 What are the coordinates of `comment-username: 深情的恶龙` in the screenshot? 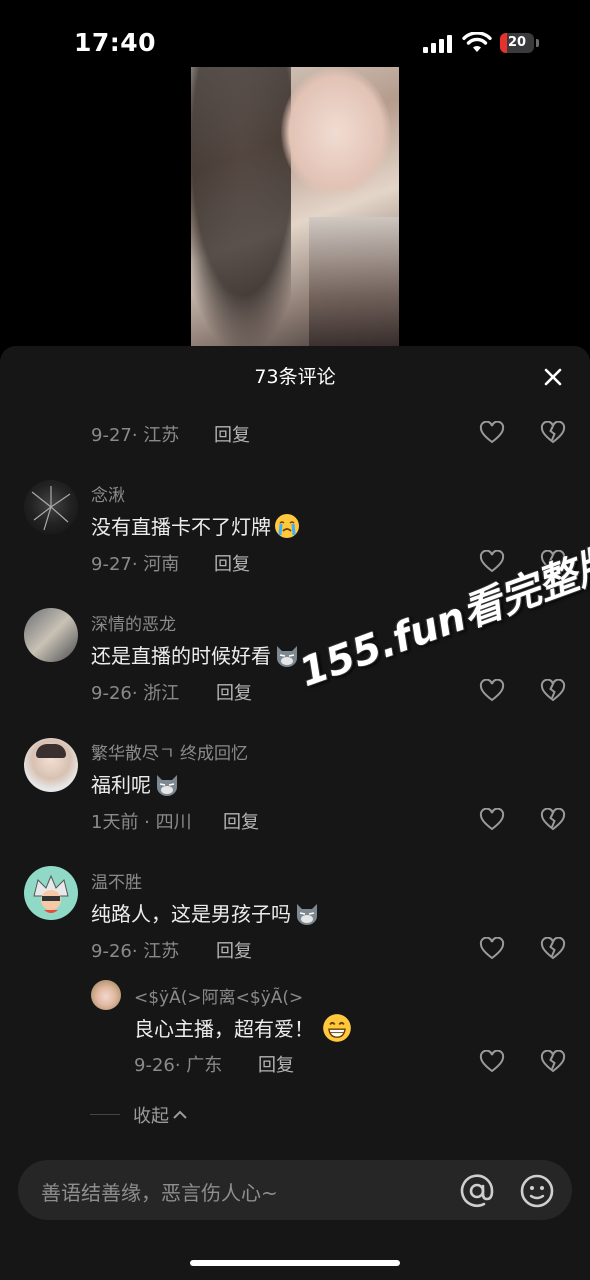 It's located at (133, 622).